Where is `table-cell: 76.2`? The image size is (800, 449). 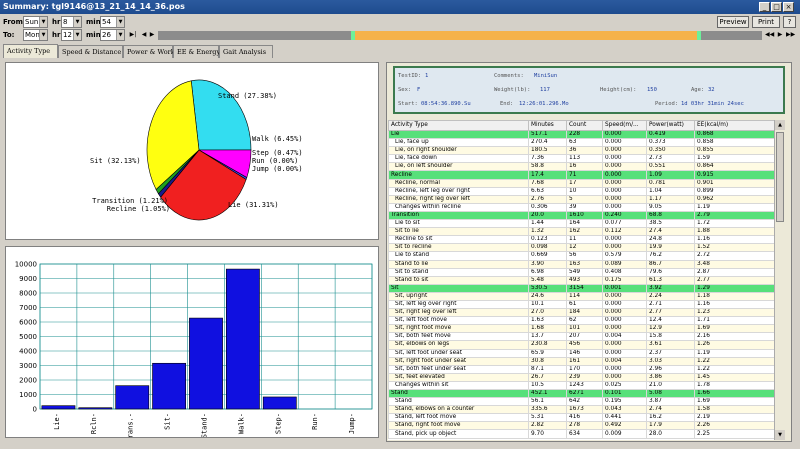
table-cell: 76.2 is located at coordinates (670, 256).